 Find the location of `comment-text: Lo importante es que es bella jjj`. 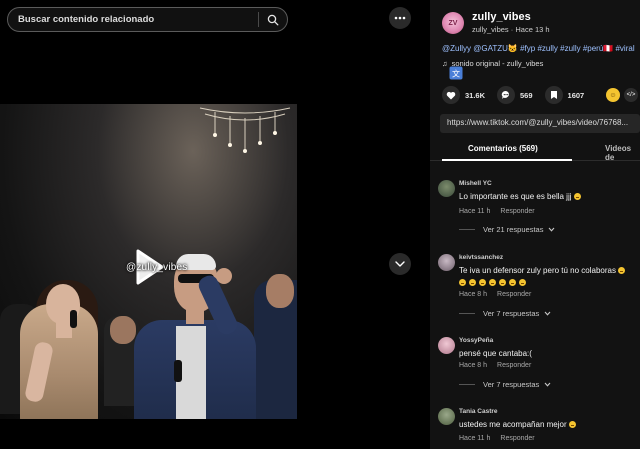

comment-text: Lo importante es que es bella jjj is located at coordinates (521, 197).